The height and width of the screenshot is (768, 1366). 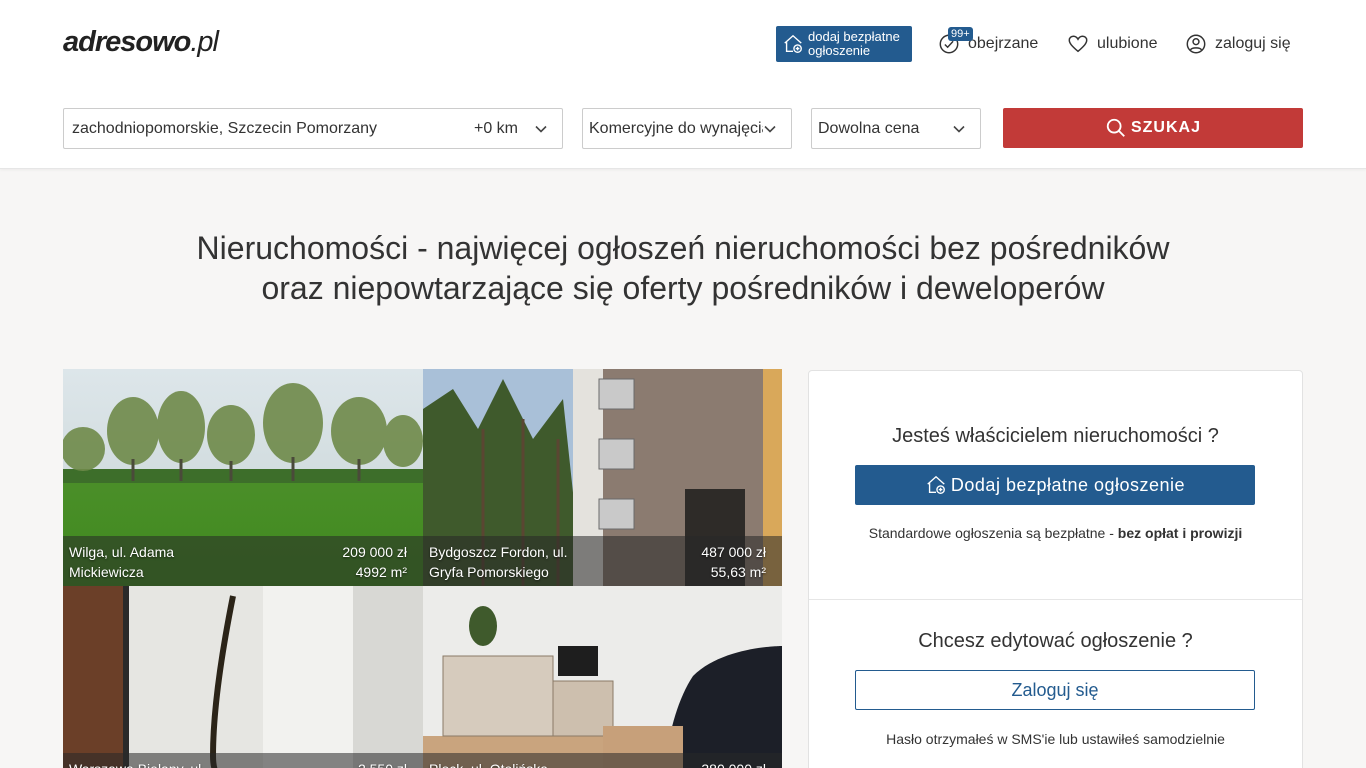 What do you see at coordinates (1055, 436) in the screenshot?
I see `owner-question: Jesteś właścicielem nieruchomości ?` at bounding box center [1055, 436].